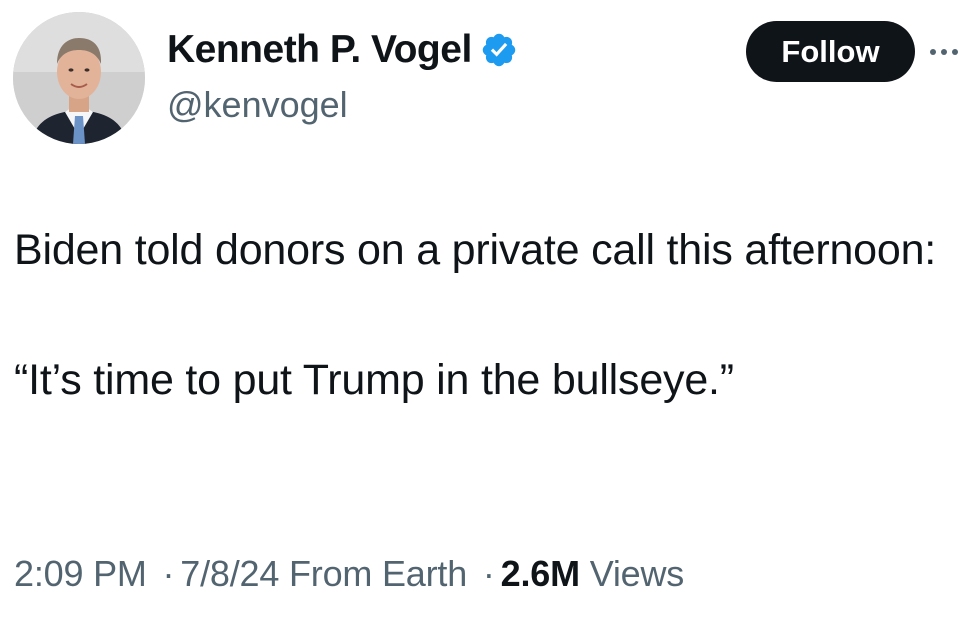 The image size is (977, 626). I want to click on author-handle: @kenvogel, so click(342, 105).